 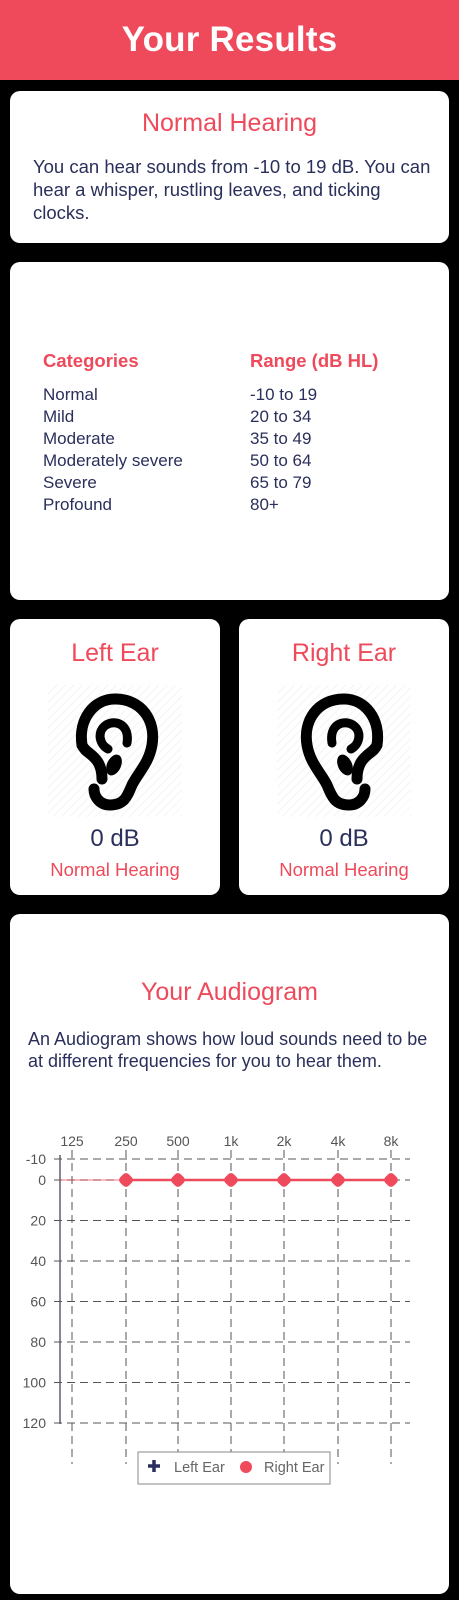 What do you see at coordinates (38, 1342) in the screenshot?
I see `y-tick-label: 80` at bounding box center [38, 1342].